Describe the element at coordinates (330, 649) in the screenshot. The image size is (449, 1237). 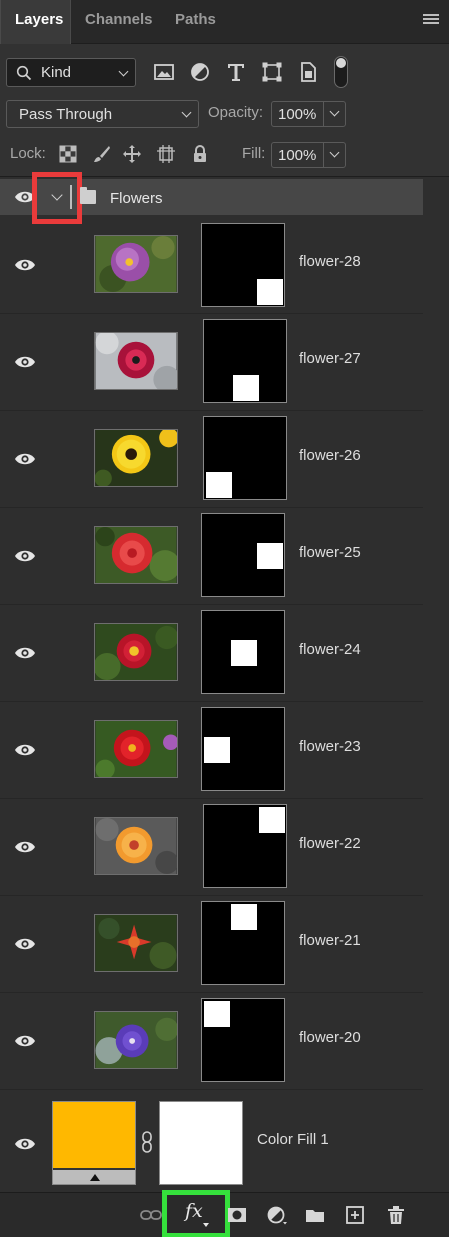
I see `layer-name: flower-24` at that location.